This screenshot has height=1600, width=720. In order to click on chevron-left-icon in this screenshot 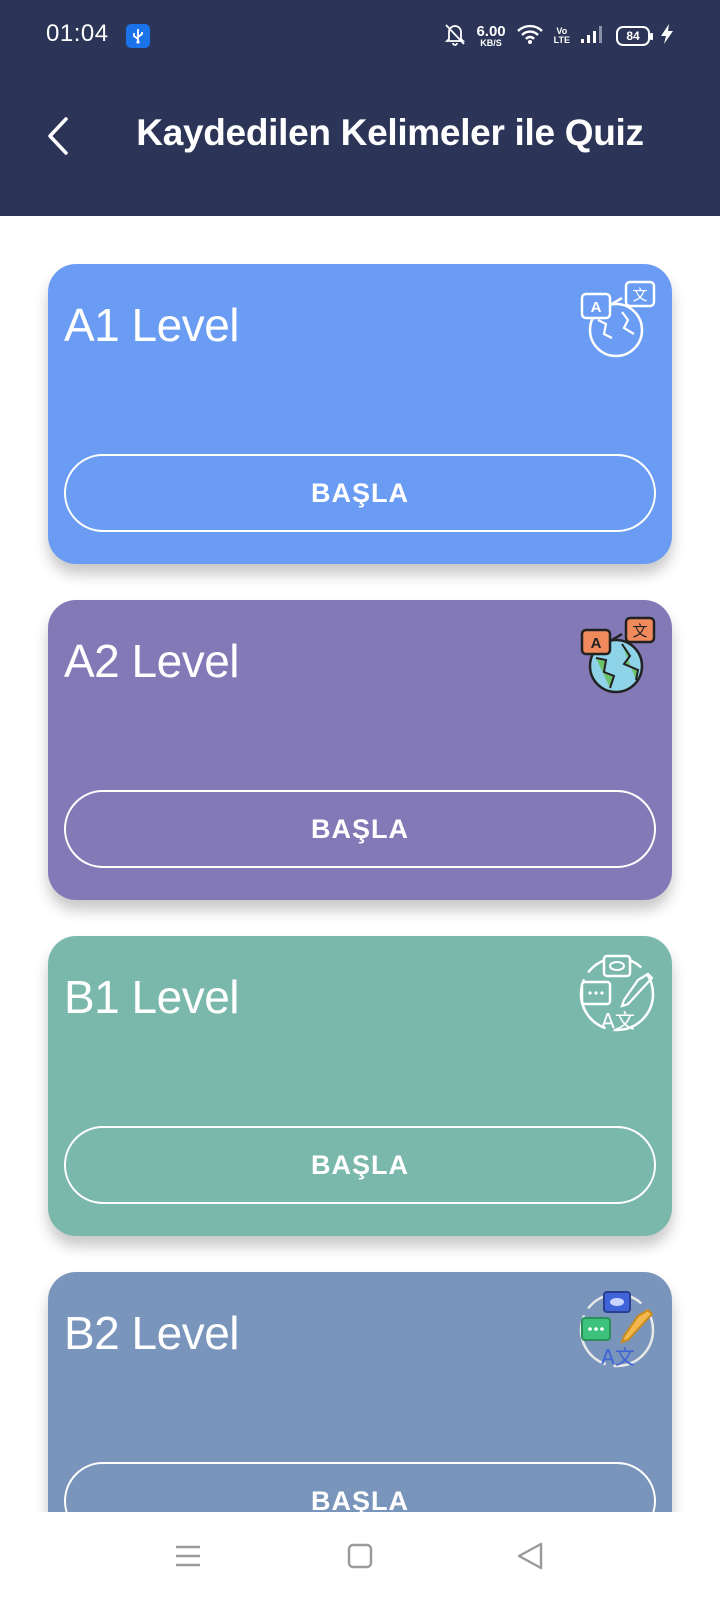, I will do `click(58, 136)`.